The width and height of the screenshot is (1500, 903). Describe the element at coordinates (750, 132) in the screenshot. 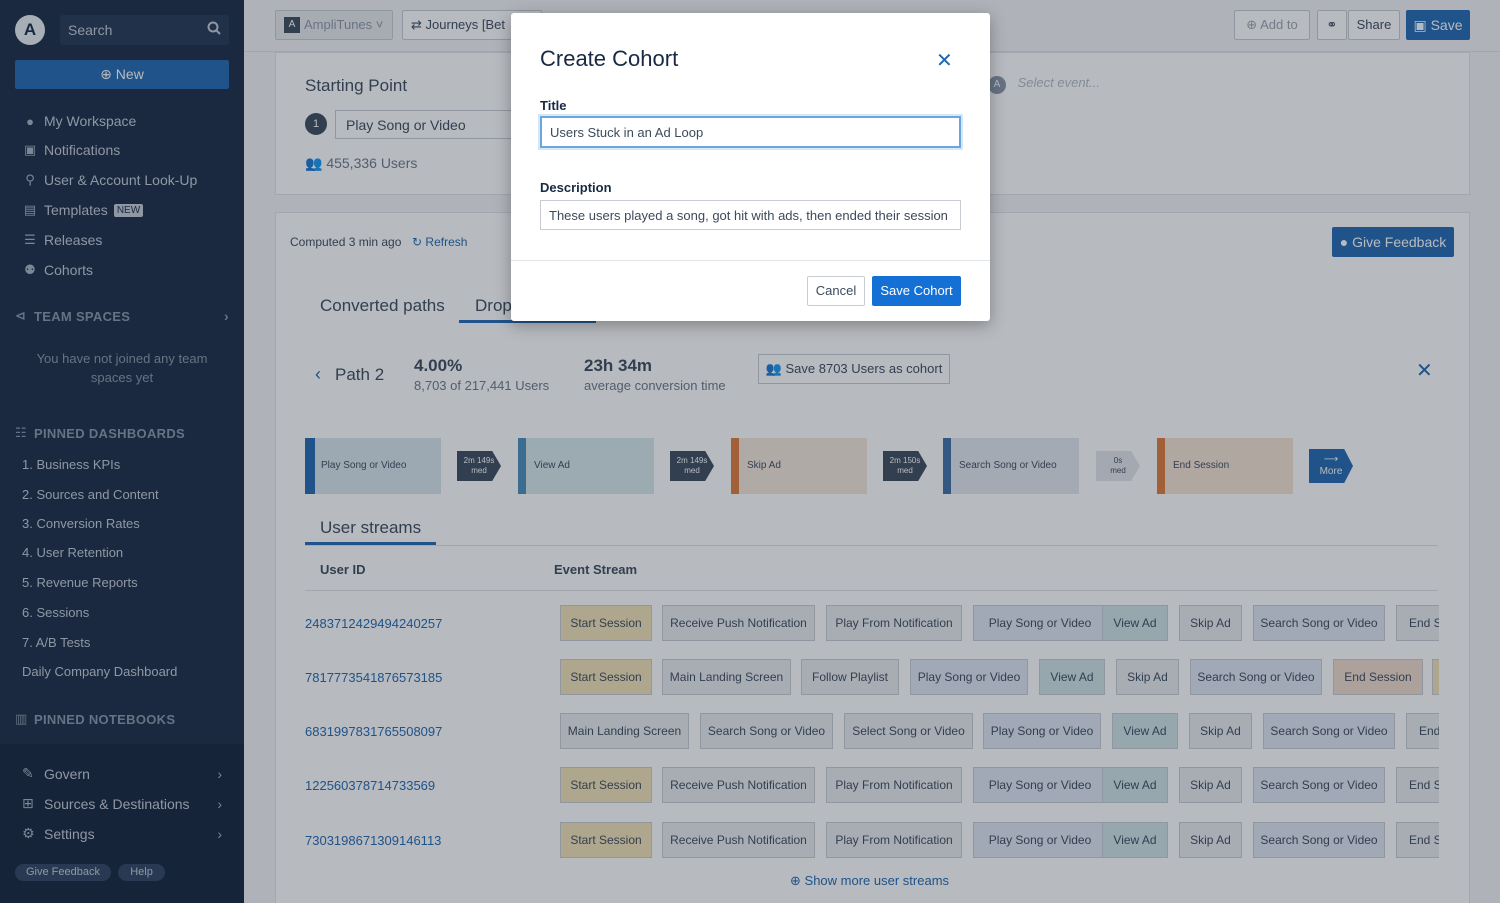

I see `cohort-title-input` at that location.